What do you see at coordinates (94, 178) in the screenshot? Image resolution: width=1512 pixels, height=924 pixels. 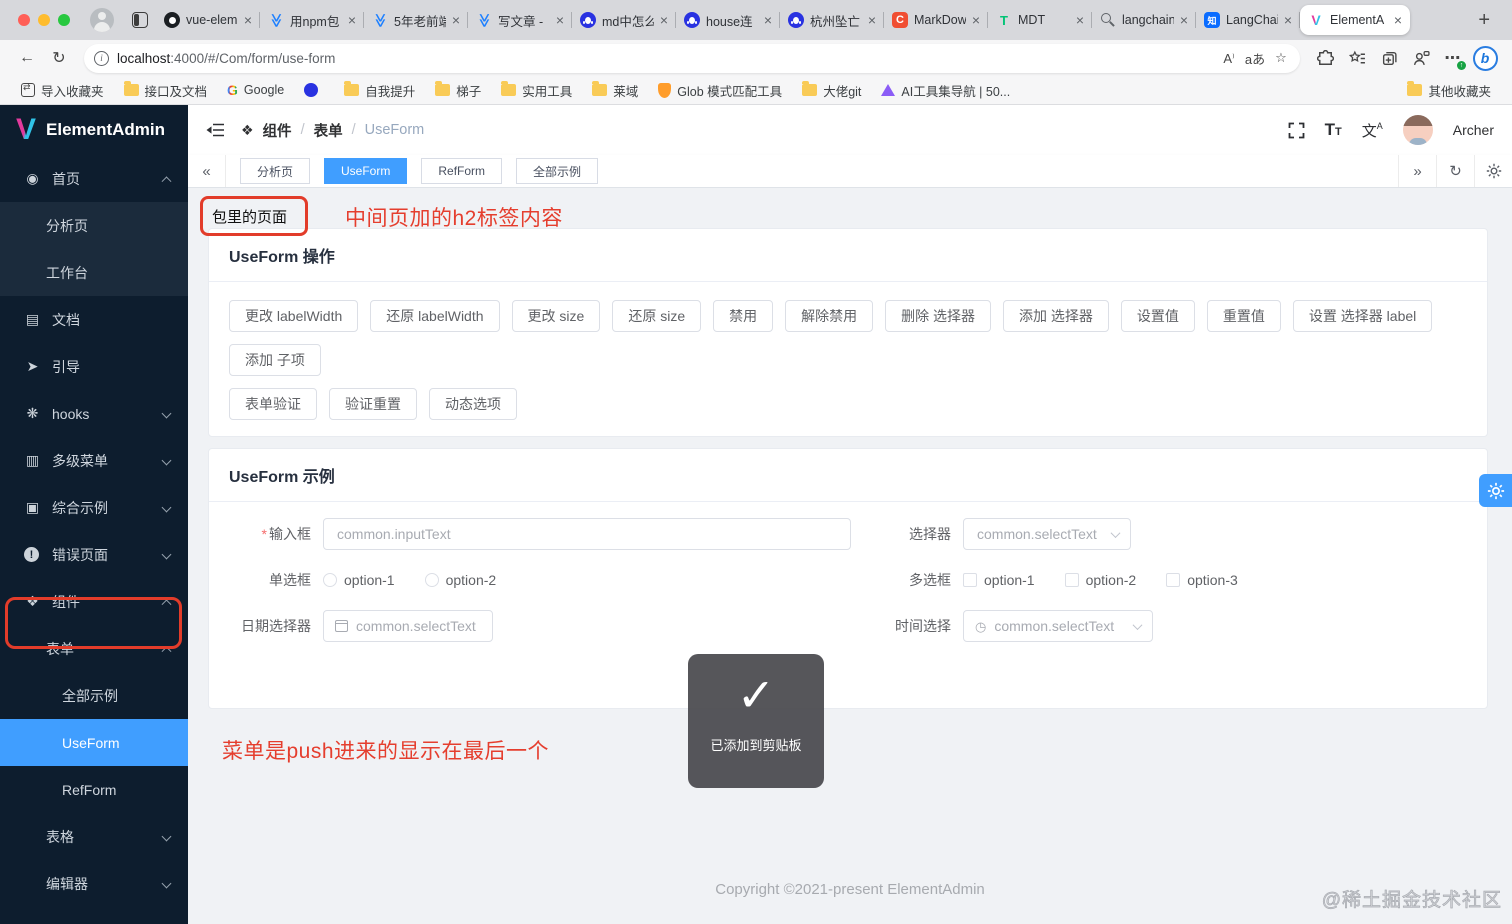 I see `sidebar-item-home: ◉ 首页` at bounding box center [94, 178].